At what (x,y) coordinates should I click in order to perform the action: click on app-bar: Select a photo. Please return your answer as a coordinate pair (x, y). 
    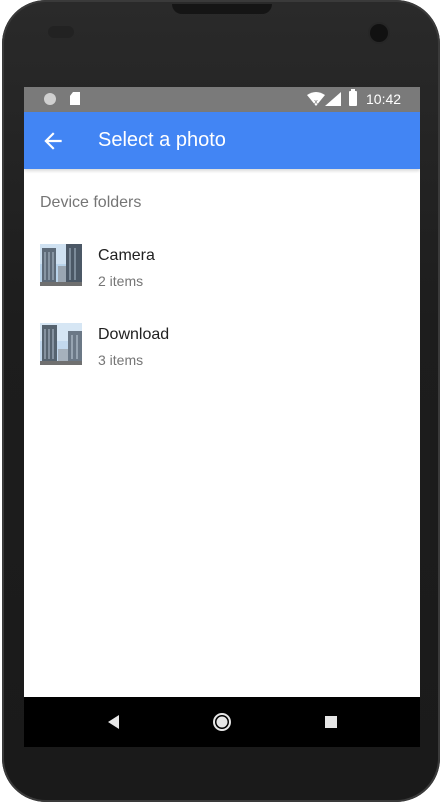
    Looking at the image, I should click on (222, 140).